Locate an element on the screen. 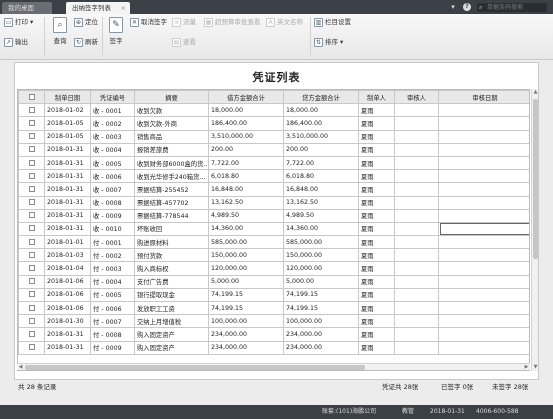 The height and width of the screenshot is (419, 553). help-icon: ? is located at coordinates (467, 7).